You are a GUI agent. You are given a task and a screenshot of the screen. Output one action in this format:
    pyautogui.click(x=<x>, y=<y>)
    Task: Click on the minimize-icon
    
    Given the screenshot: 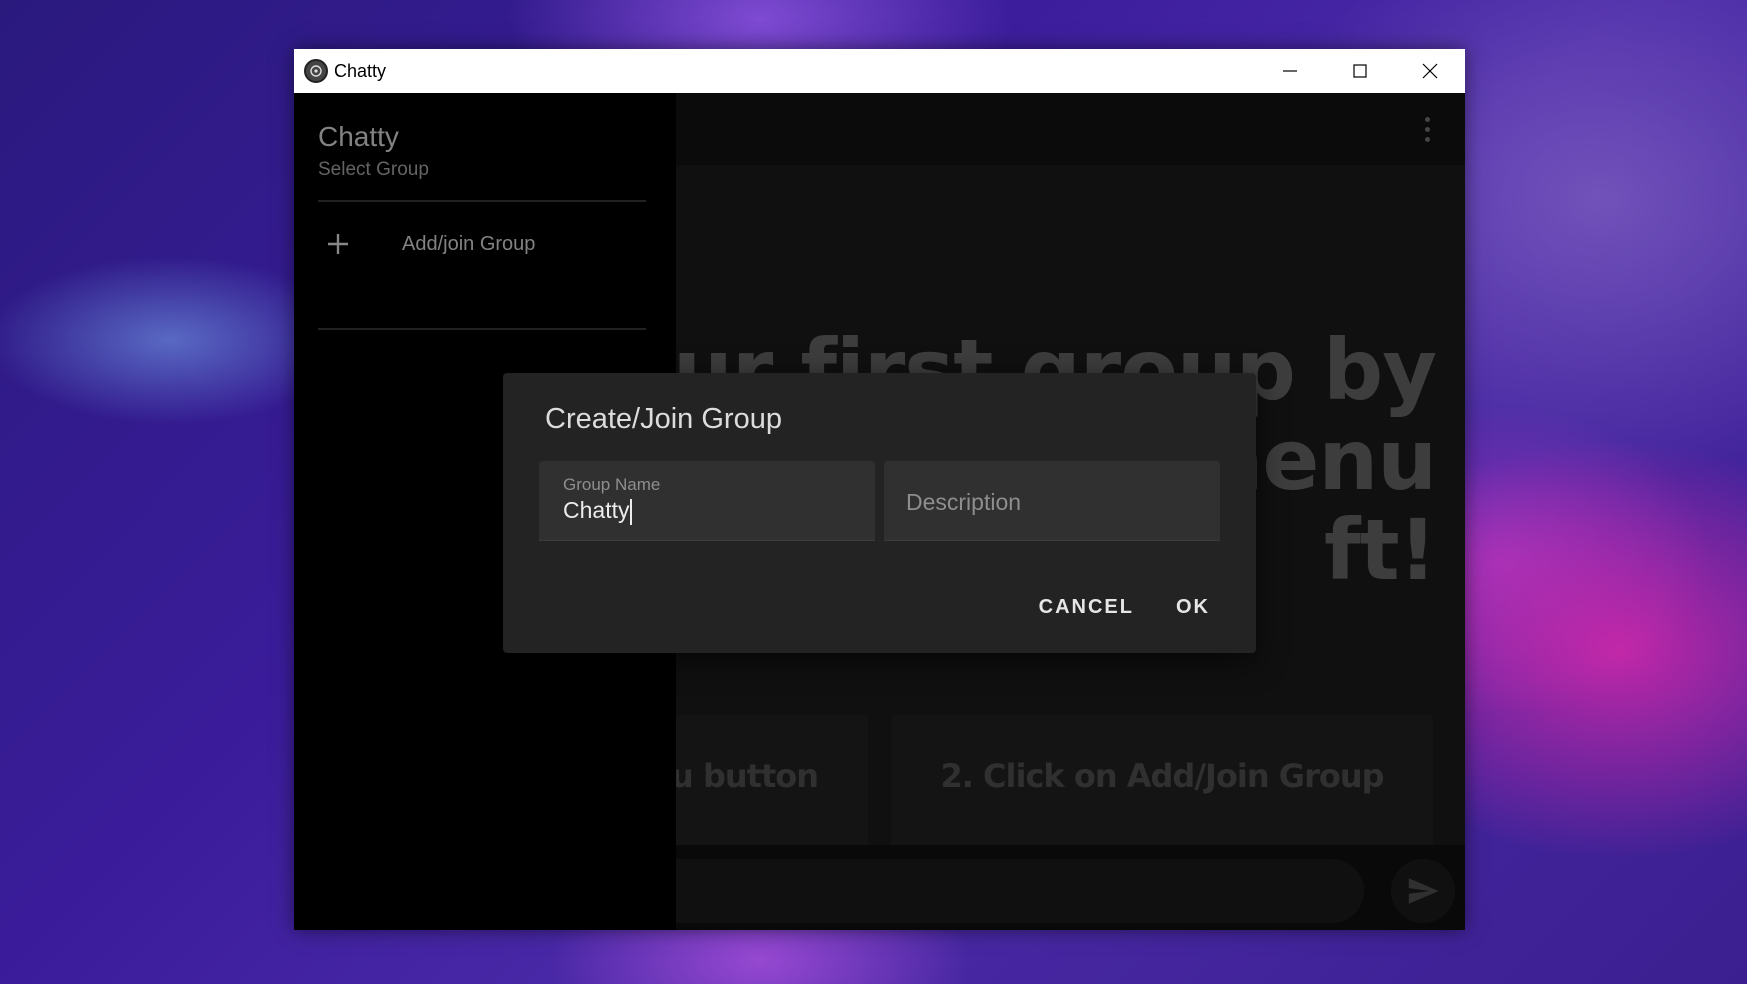 What is the action you would take?
    pyautogui.click(x=1290, y=71)
    